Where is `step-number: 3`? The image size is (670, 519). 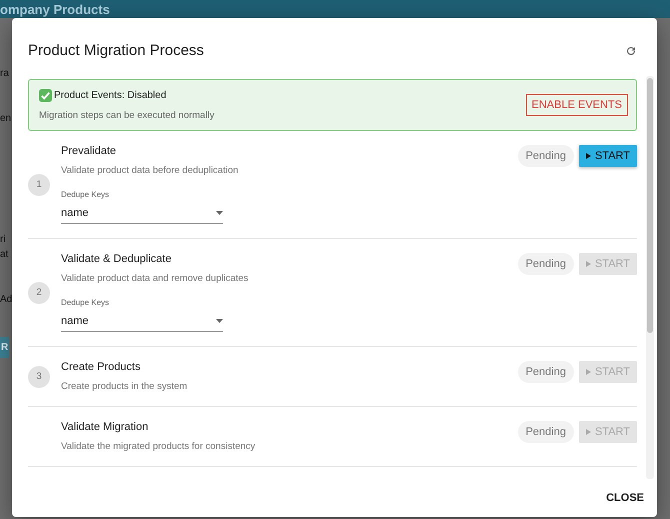 step-number: 3 is located at coordinates (39, 377).